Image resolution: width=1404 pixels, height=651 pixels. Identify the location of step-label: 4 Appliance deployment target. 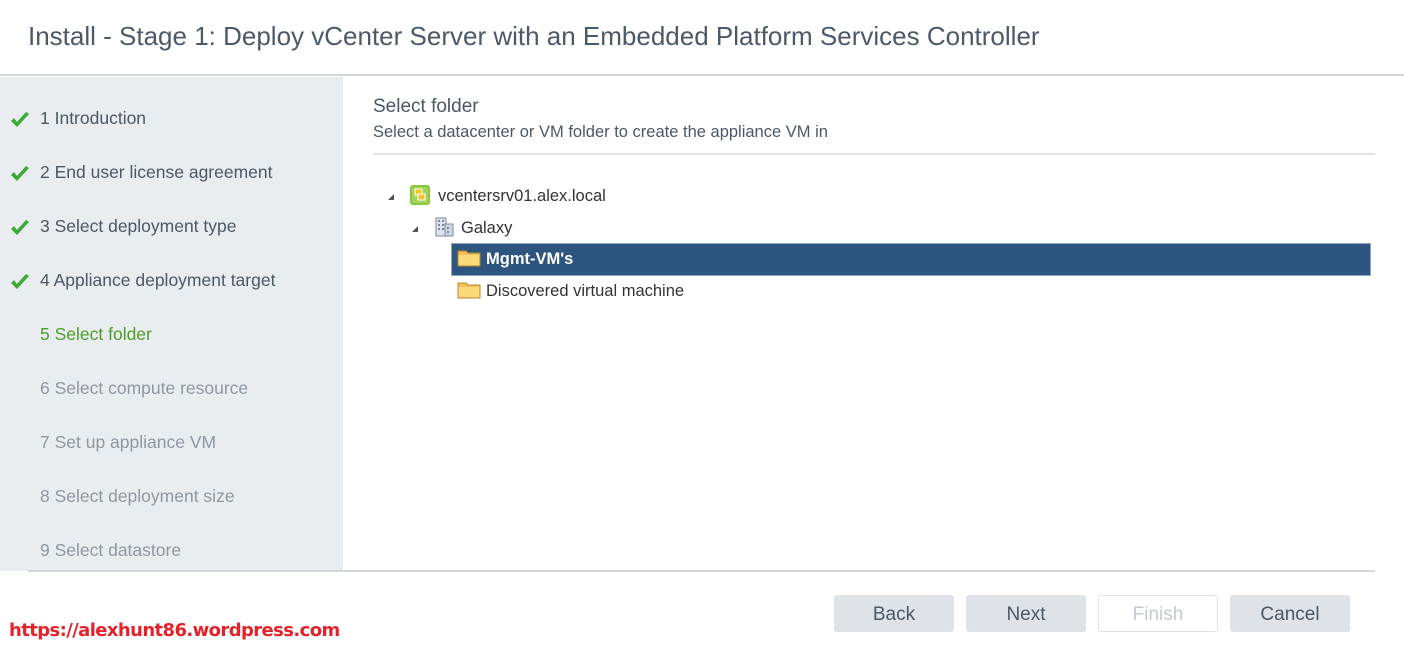
(158, 280).